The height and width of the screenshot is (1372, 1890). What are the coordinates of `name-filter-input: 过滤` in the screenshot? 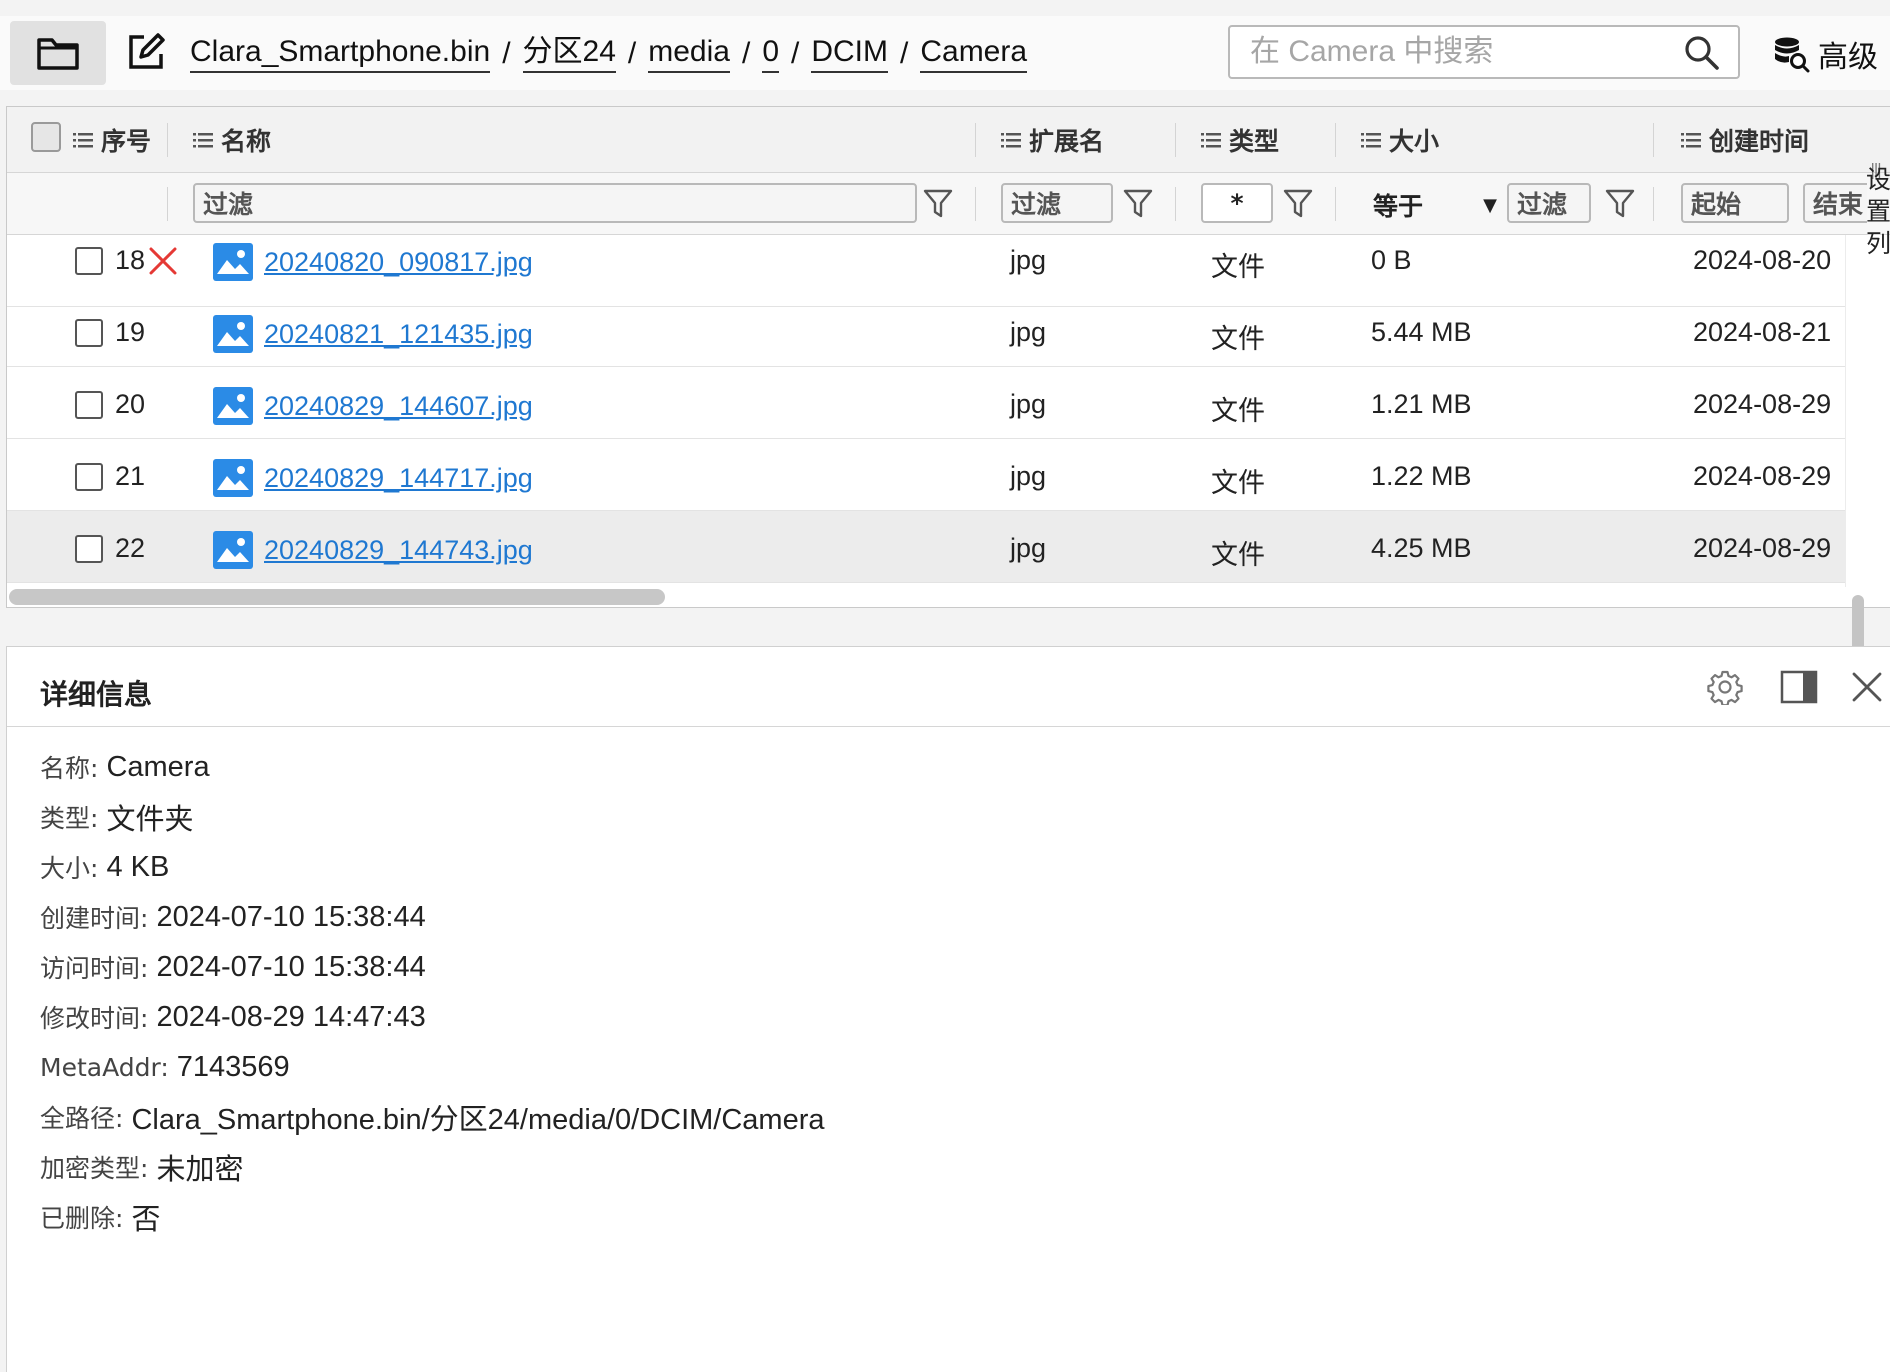 It's located at (555, 203).